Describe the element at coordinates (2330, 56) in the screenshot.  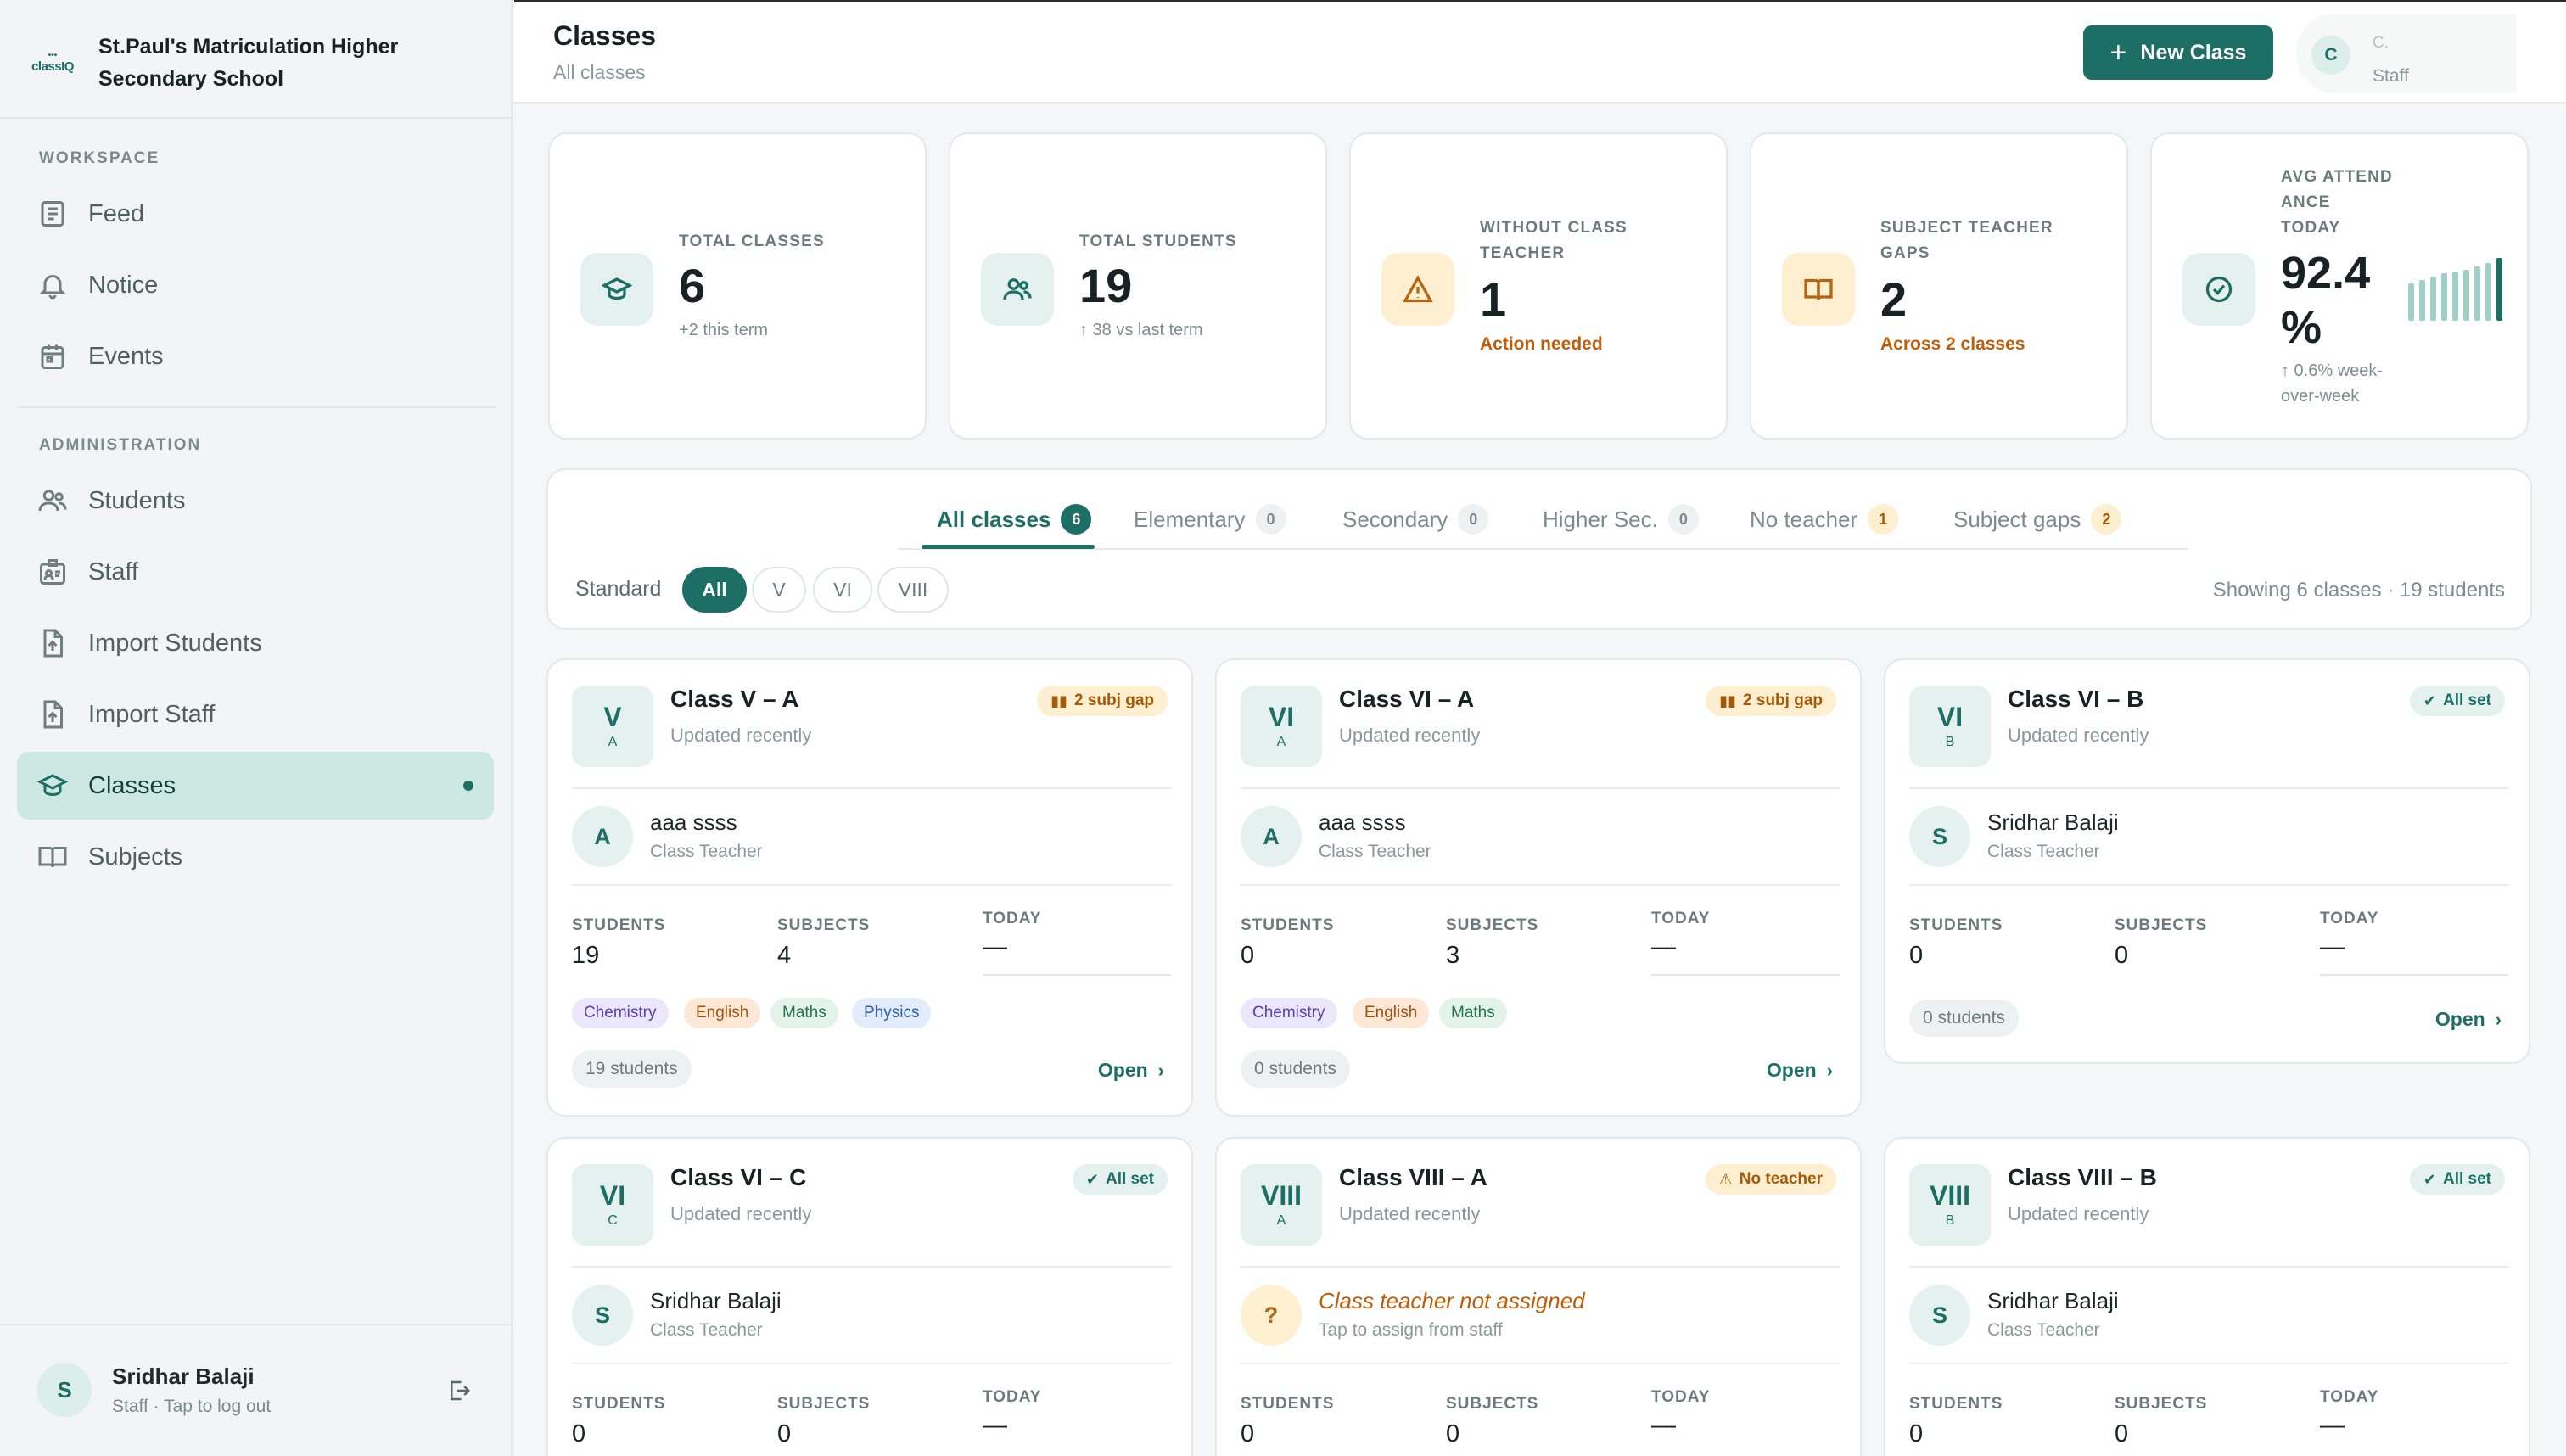
I see `avatar: C` at that location.